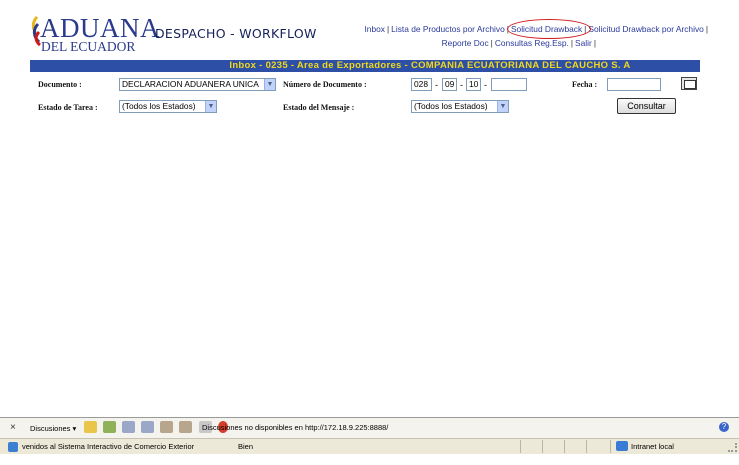 The height and width of the screenshot is (465, 739). Describe the element at coordinates (325, 84) in the screenshot. I see `numero-documento-label: Número de Documento :` at that location.